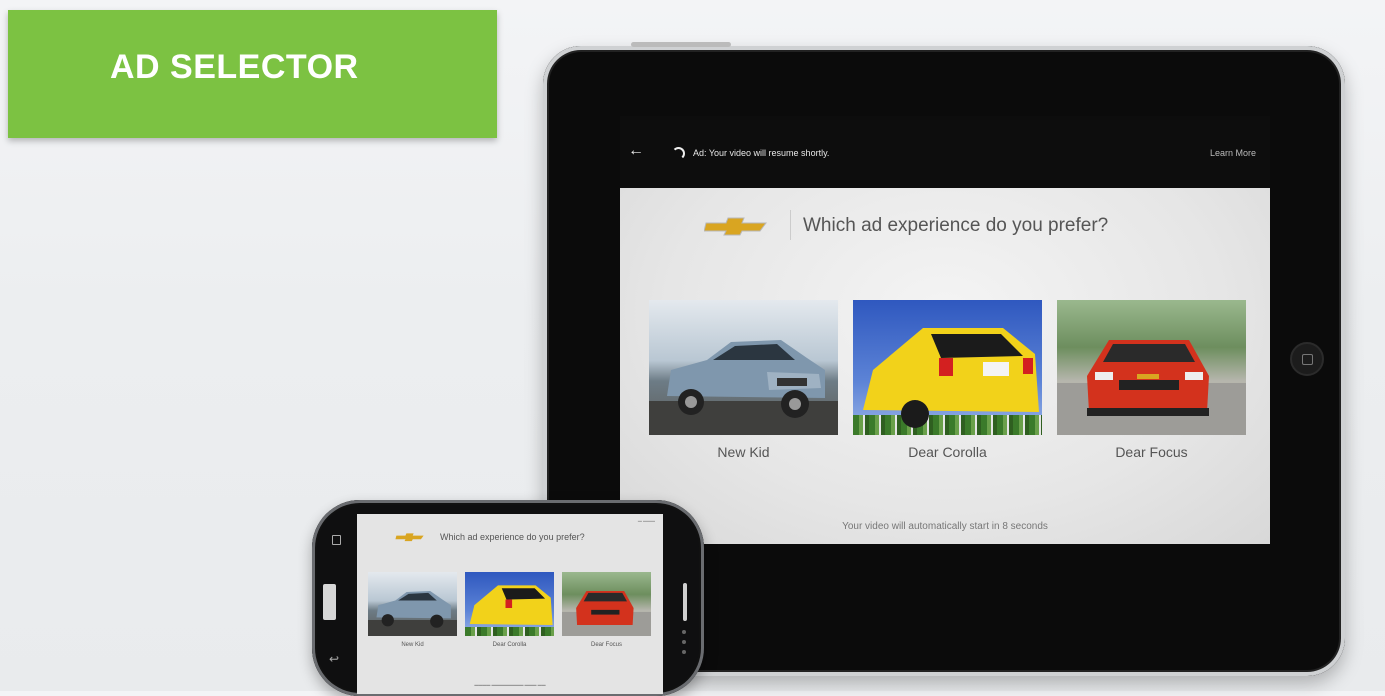 This screenshot has height=696, width=1385. Describe the element at coordinates (761, 153) in the screenshot. I see `ad-status-text: Ad: Your video will resume shortly.` at that location.